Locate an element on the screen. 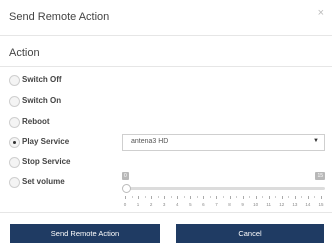 The height and width of the screenshot is (246, 332). section-title: Action is located at coordinates (24, 53).